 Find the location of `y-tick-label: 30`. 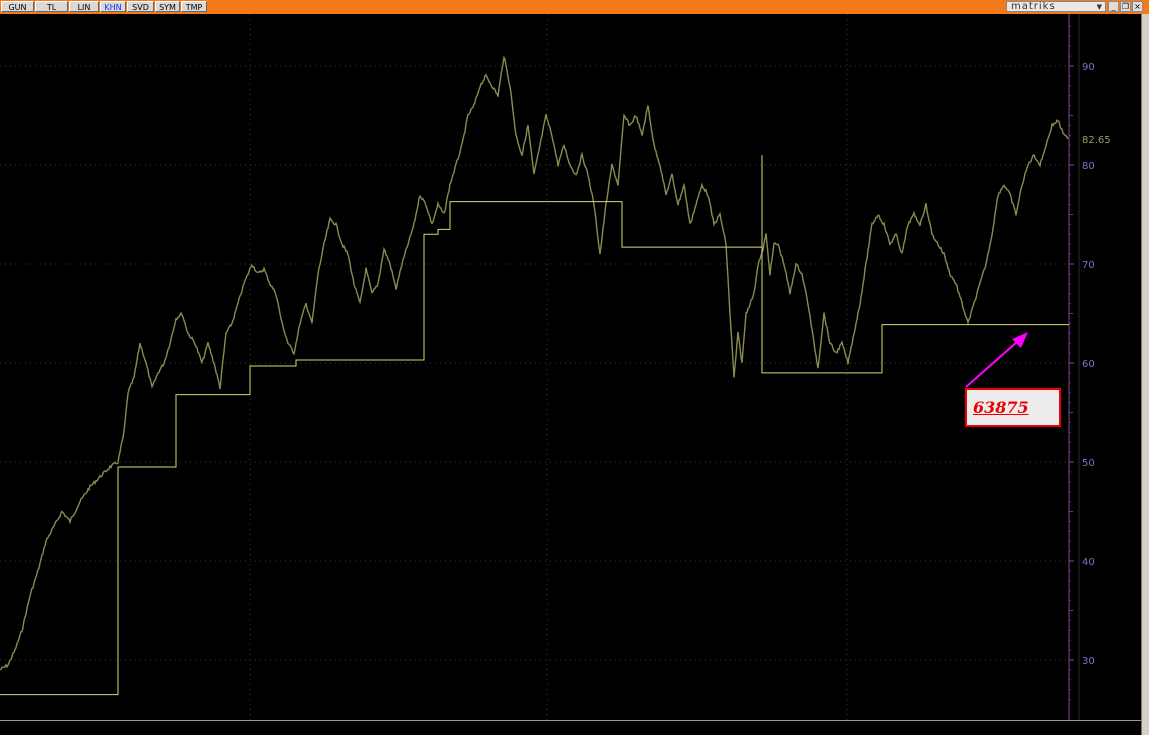

y-tick-label: 30 is located at coordinates (1088, 661).